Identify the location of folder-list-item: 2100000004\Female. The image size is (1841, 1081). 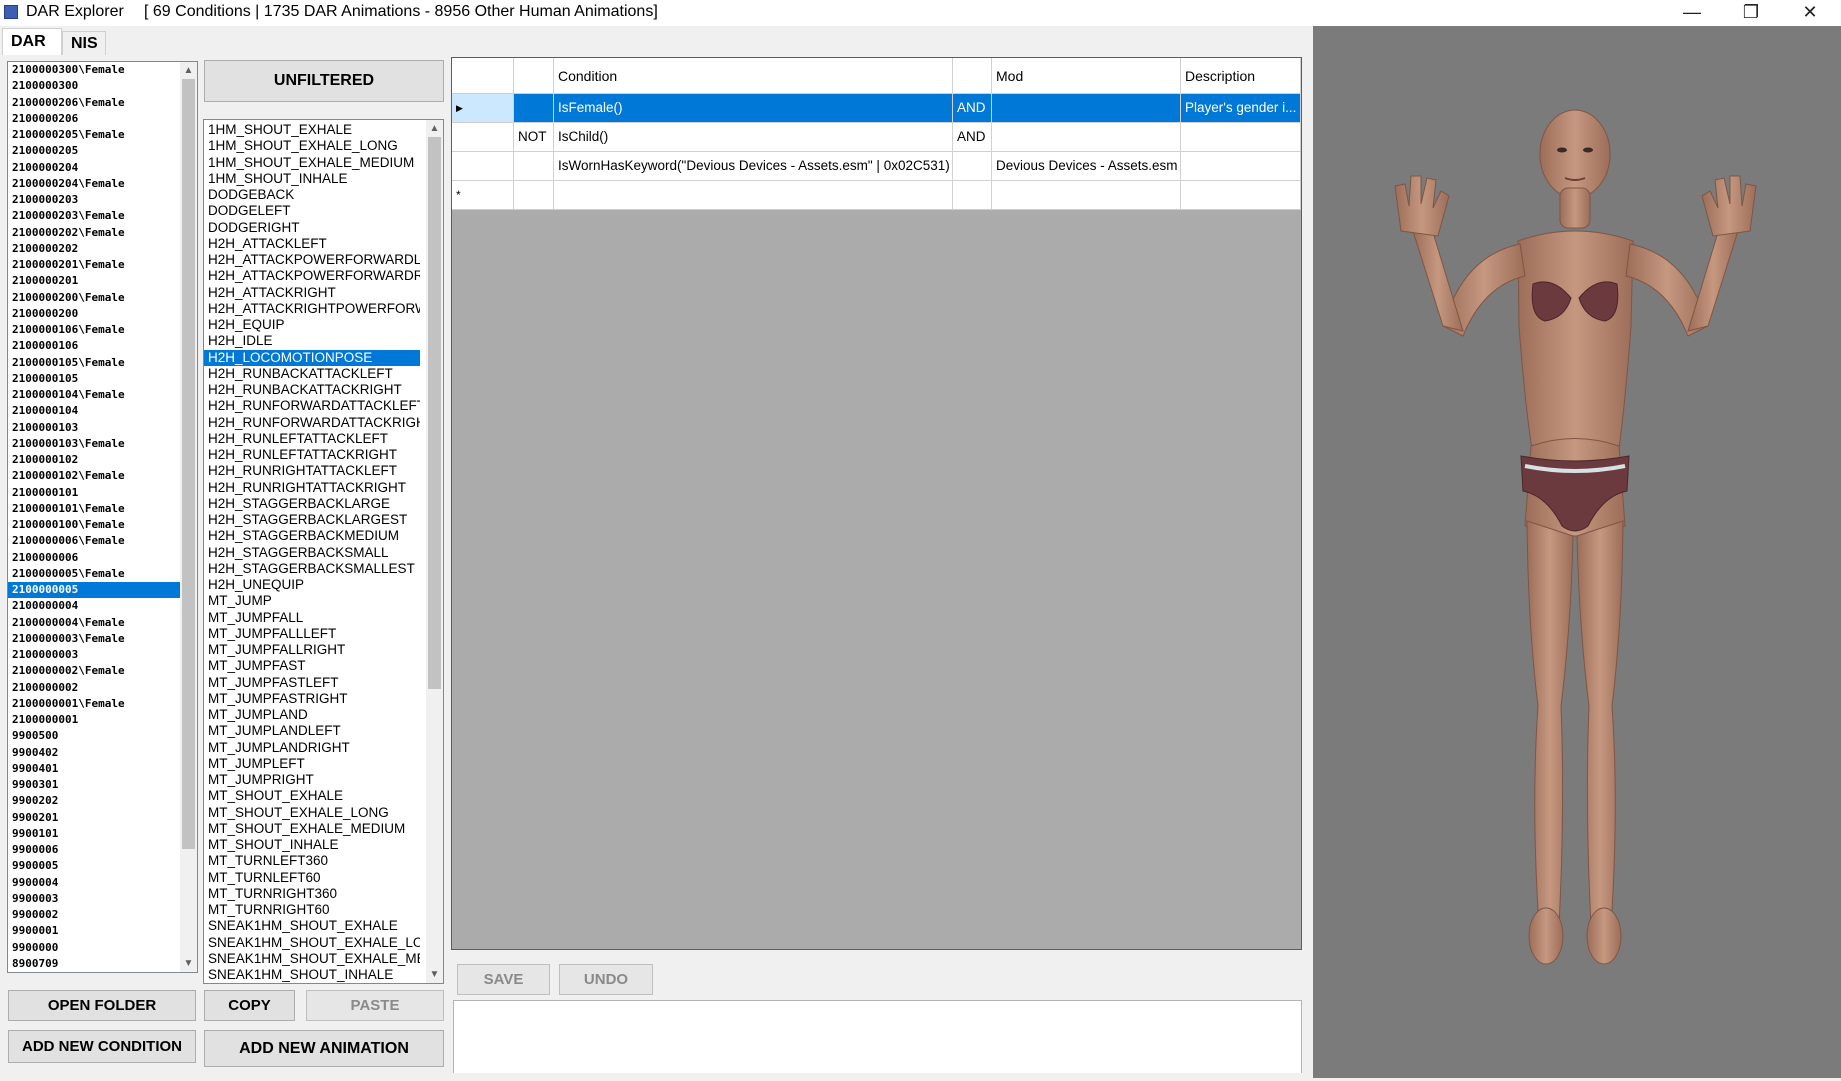
(102, 623).